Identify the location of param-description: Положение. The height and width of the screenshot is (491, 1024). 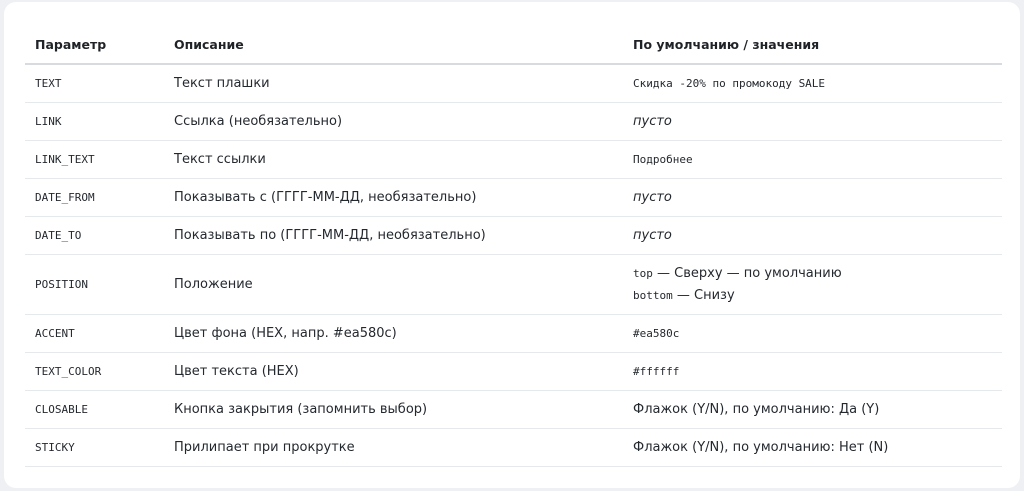
(393, 284).